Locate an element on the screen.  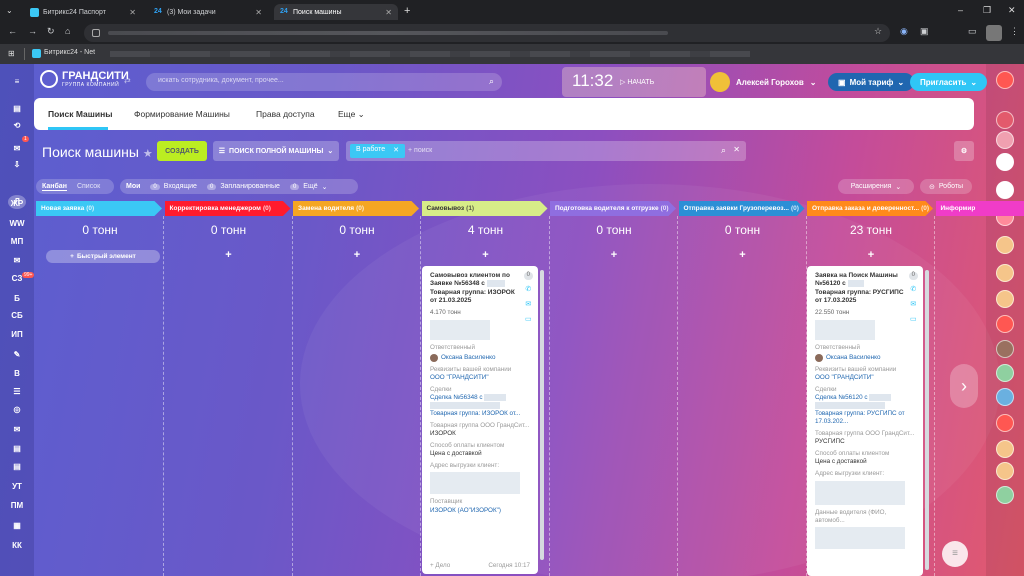
counter-planned: Запланированные is located at coordinates (250, 186).